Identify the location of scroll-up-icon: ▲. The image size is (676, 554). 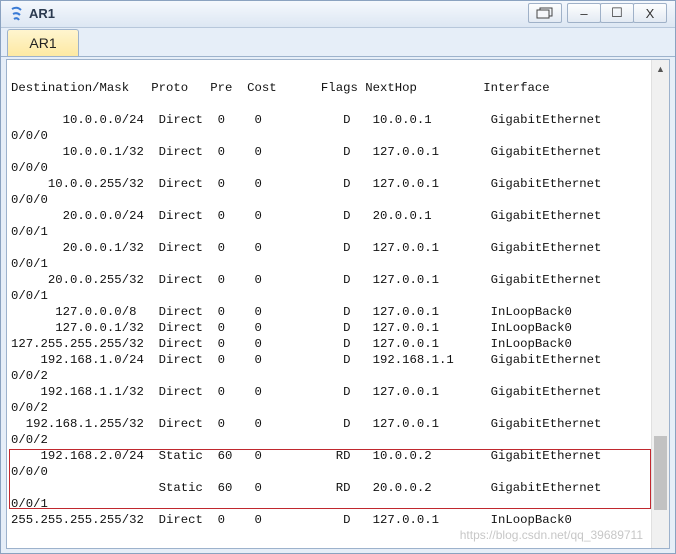
(660, 68).